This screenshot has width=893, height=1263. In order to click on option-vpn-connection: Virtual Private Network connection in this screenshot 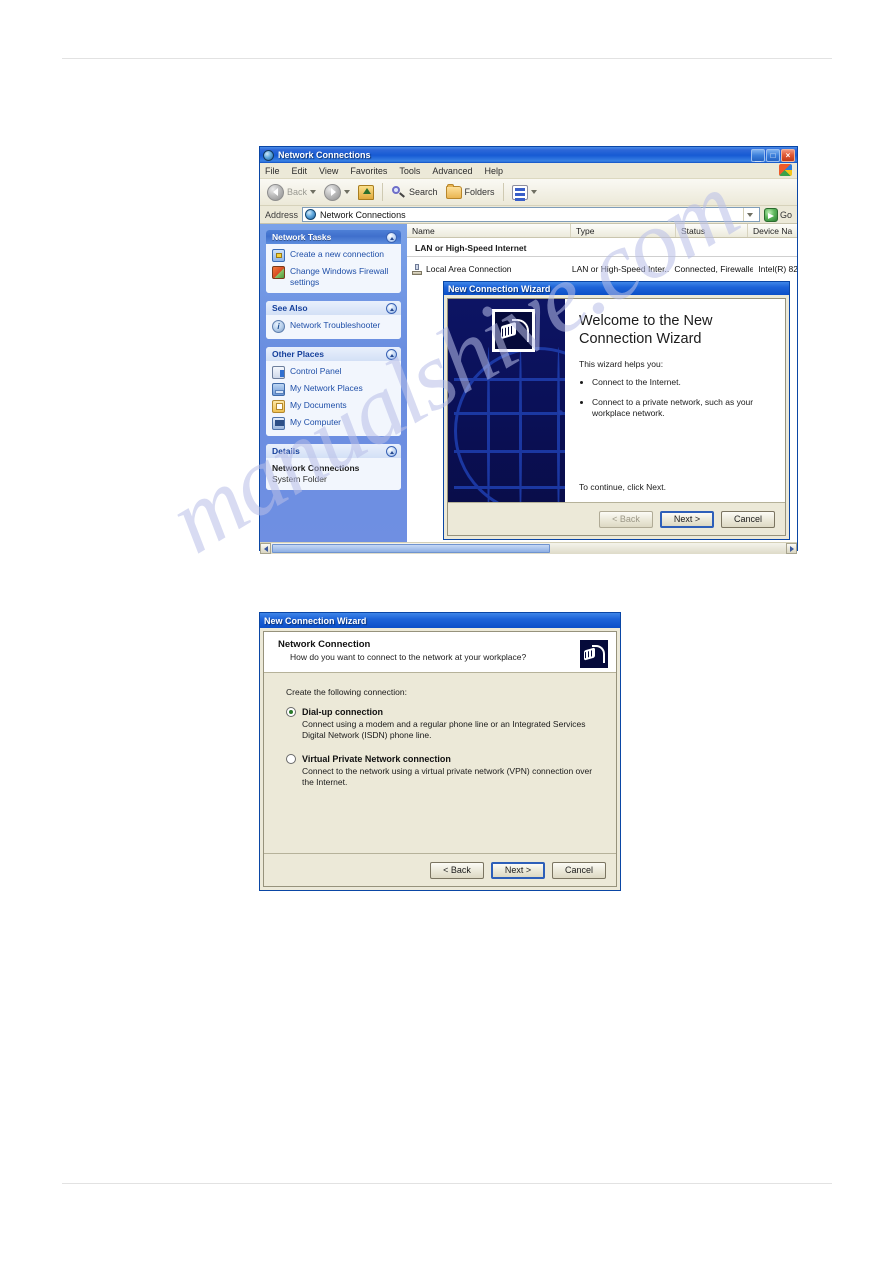, I will do `click(443, 759)`.